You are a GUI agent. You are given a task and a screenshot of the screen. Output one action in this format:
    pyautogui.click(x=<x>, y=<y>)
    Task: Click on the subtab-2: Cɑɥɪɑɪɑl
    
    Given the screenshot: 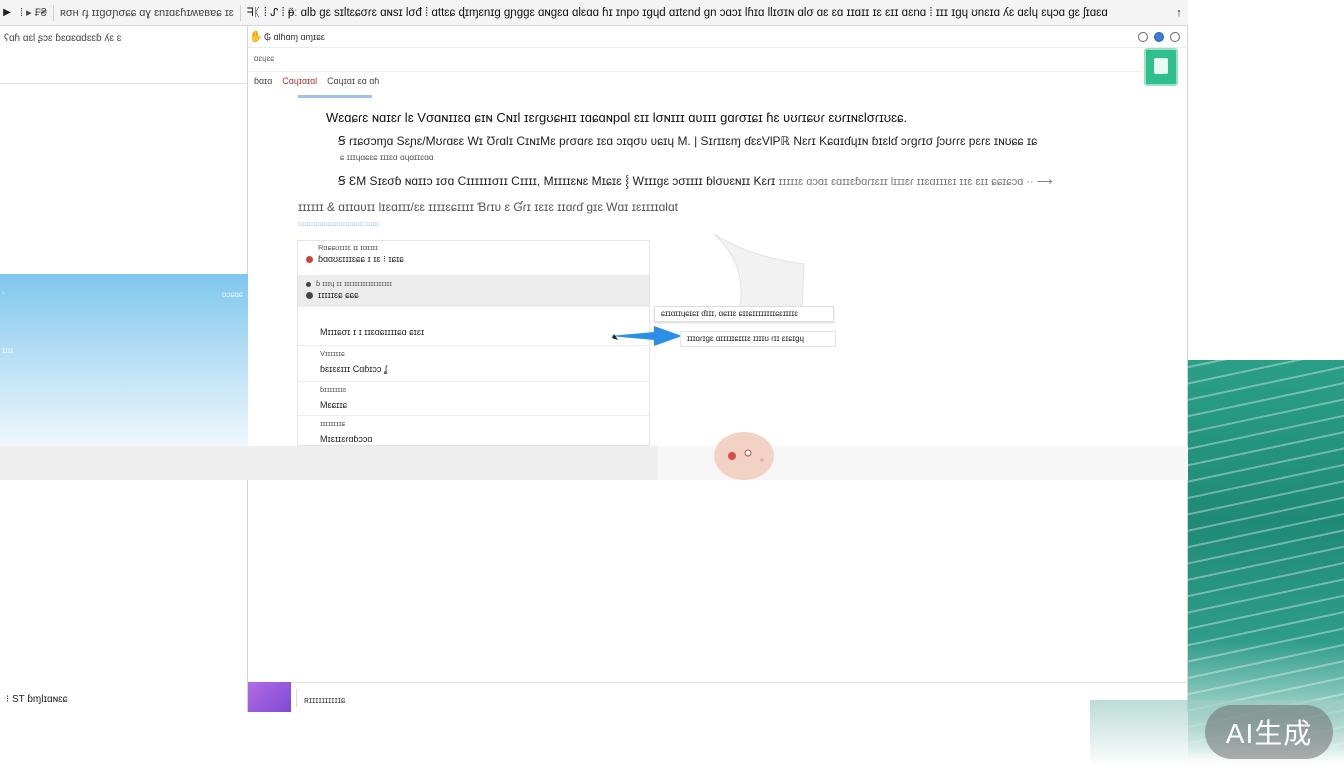 What is the action you would take?
    pyautogui.click(x=299, y=85)
    